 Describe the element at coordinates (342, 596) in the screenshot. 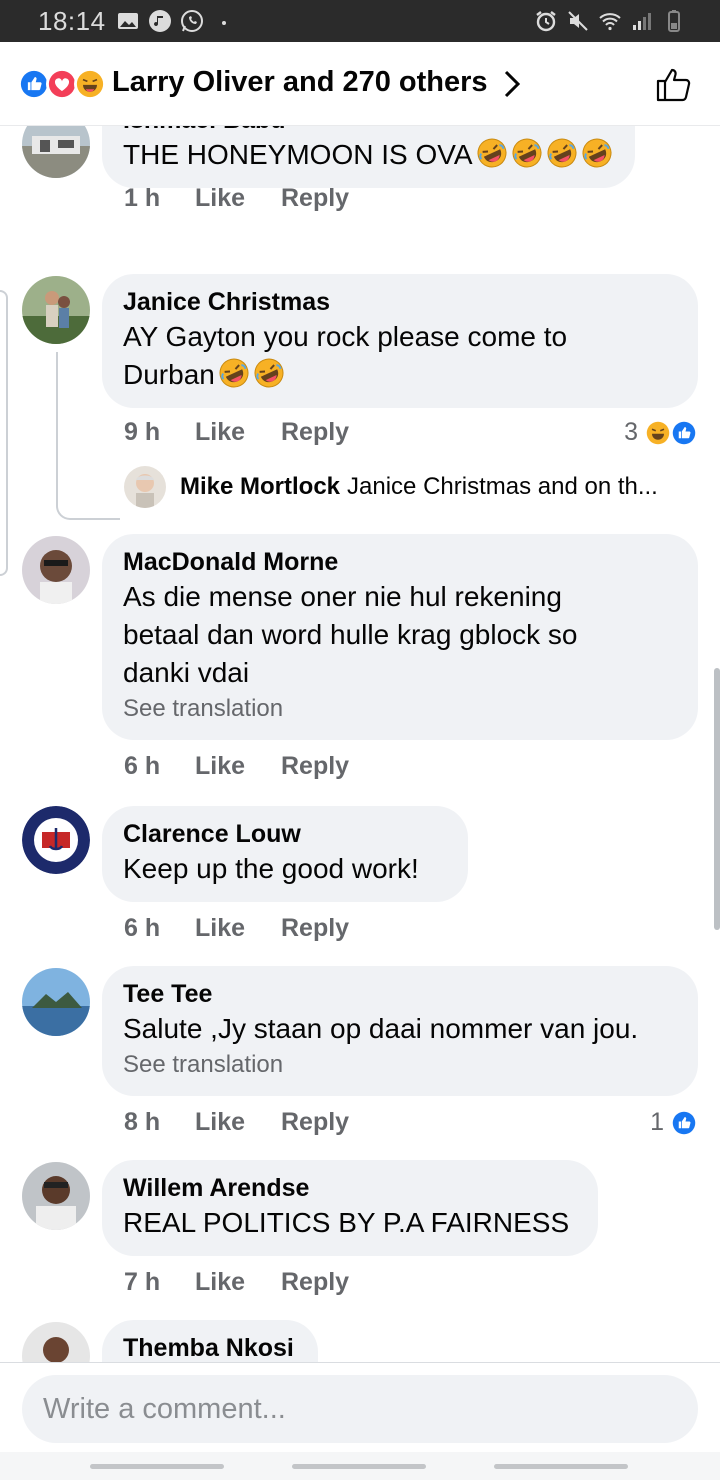

I see `comment-text-line: As die mense oner nie hul rekening` at that location.